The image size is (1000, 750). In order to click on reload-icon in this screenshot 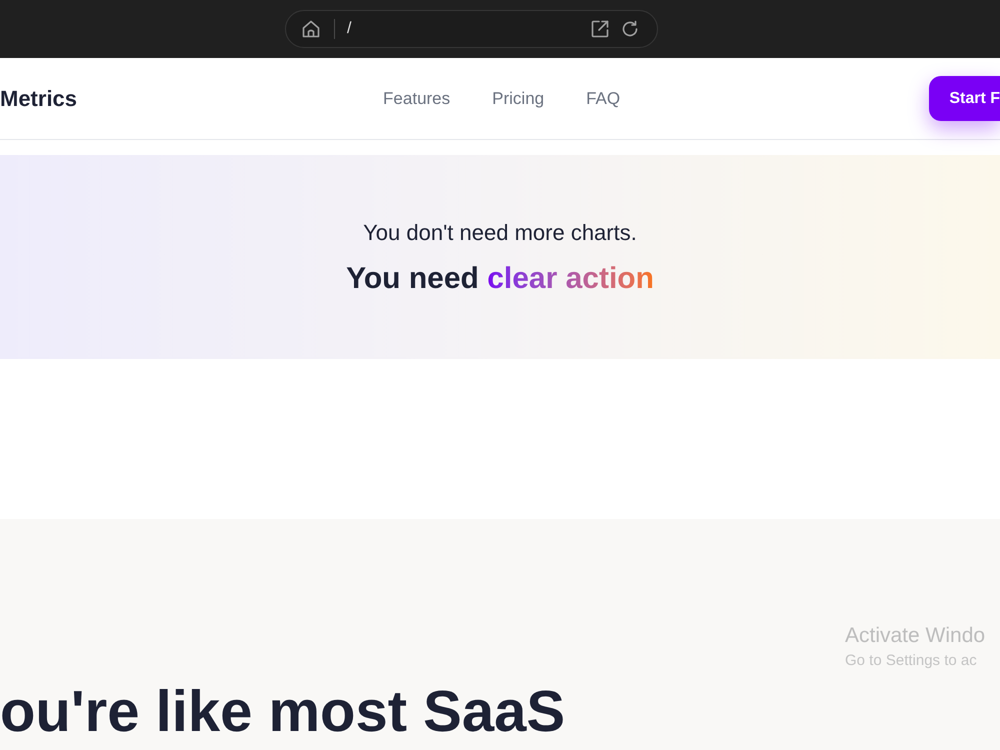, I will do `click(630, 29)`.